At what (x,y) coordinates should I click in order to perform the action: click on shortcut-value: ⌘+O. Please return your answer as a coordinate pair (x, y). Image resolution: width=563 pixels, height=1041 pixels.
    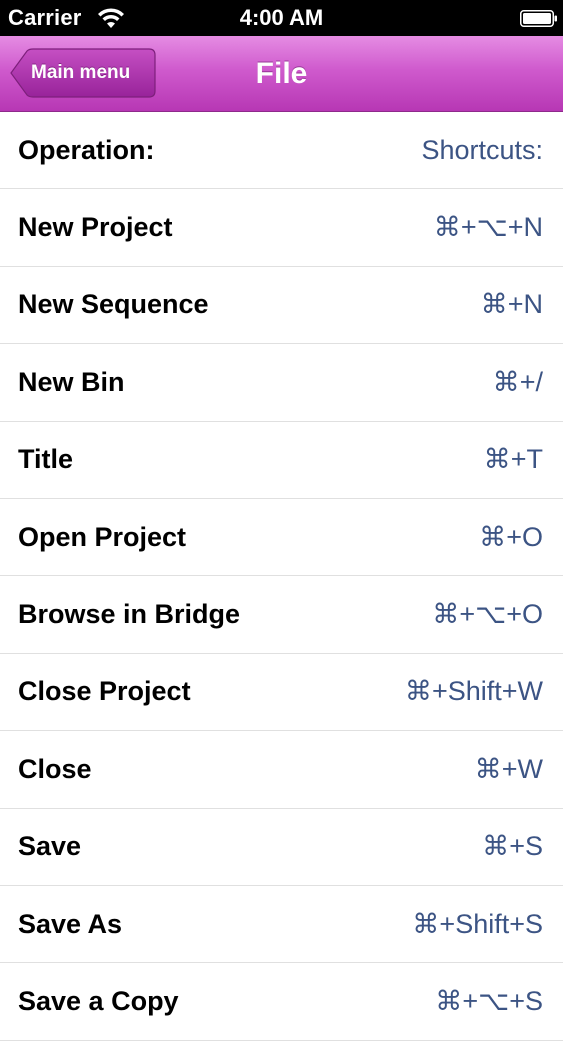
    Looking at the image, I should click on (511, 536).